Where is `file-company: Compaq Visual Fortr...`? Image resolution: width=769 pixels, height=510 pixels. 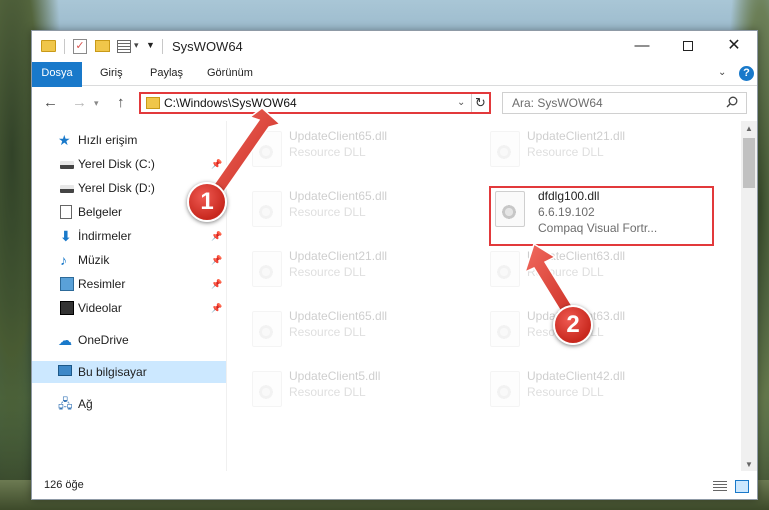
file-company: Compaq Visual Fortr... is located at coordinates (598, 228).